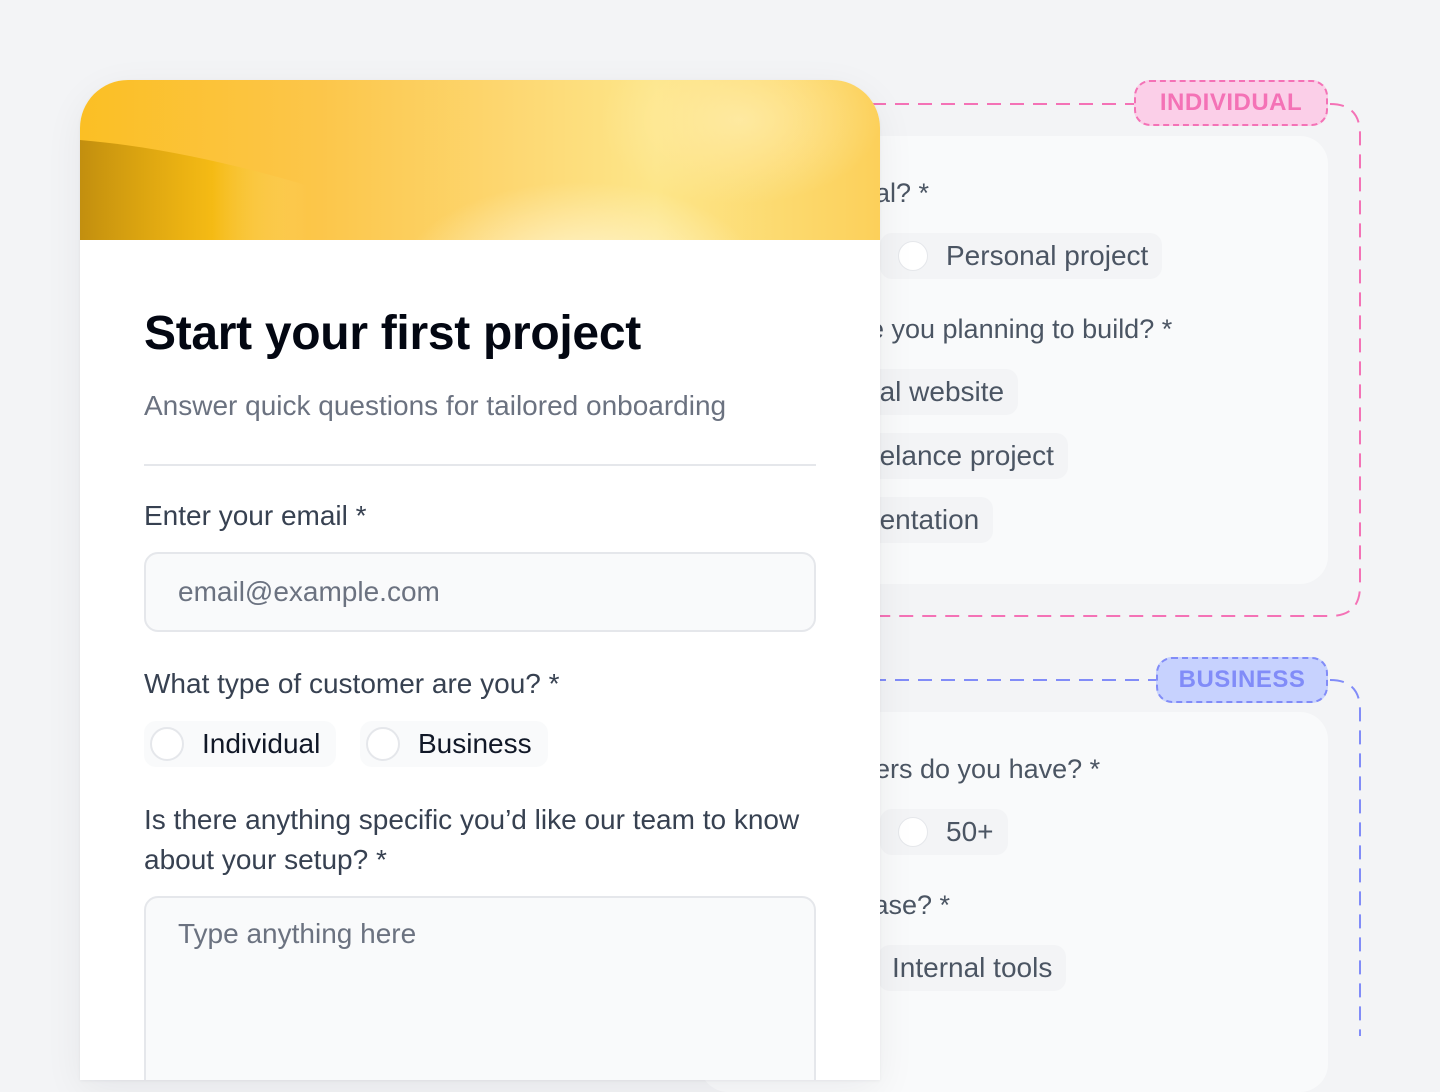  Describe the element at coordinates (1242, 680) in the screenshot. I see `business-branch-tag: BUSINESS` at that location.